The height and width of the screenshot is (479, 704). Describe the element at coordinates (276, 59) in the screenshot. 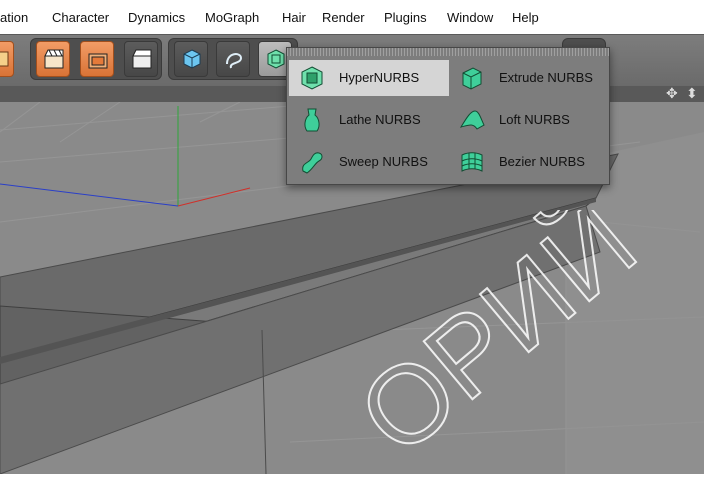

I see `nurbs-icon` at that location.